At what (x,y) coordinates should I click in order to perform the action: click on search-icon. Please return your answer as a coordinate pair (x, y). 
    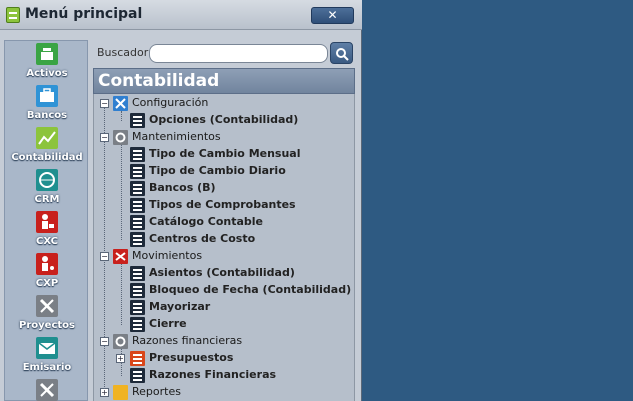
    Looking at the image, I should click on (342, 54).